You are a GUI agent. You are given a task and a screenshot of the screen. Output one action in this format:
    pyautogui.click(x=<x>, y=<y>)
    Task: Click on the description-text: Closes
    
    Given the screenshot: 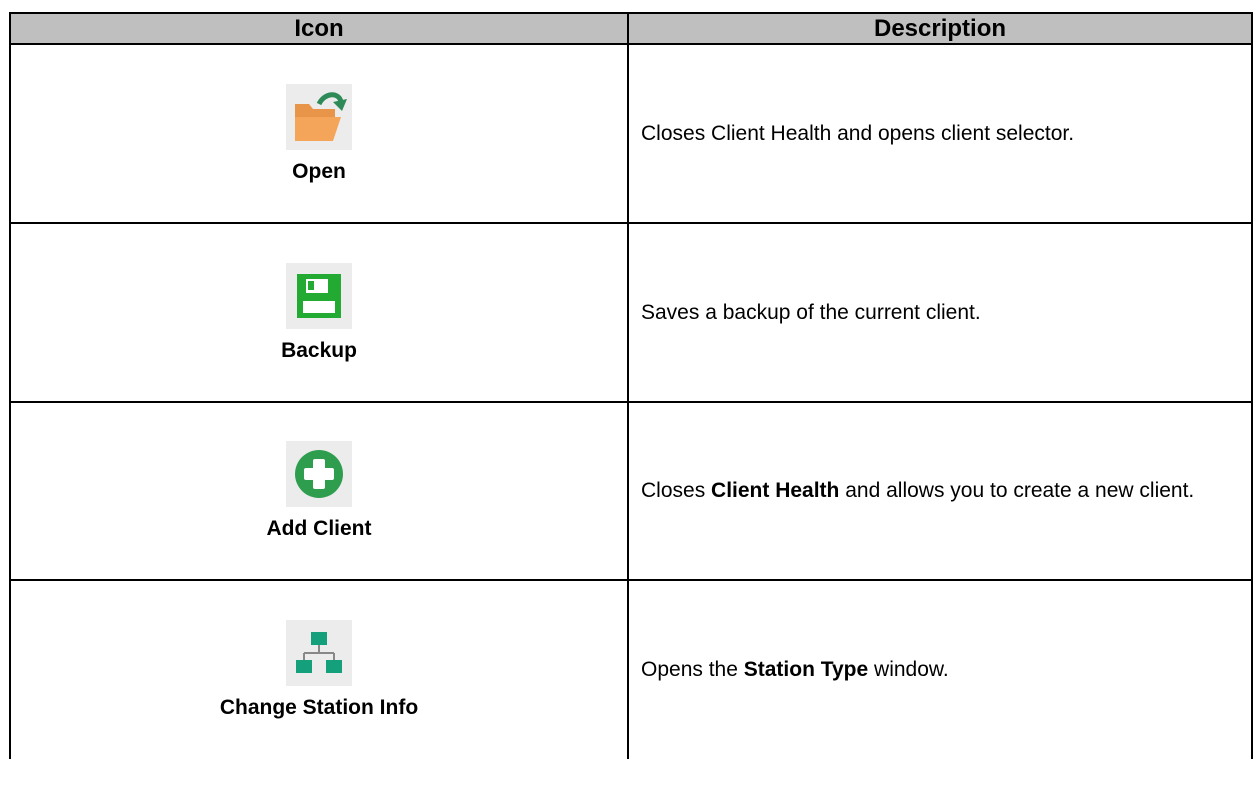 What is the action you would take?
    pyautogui.click(x=676, y=490)
    